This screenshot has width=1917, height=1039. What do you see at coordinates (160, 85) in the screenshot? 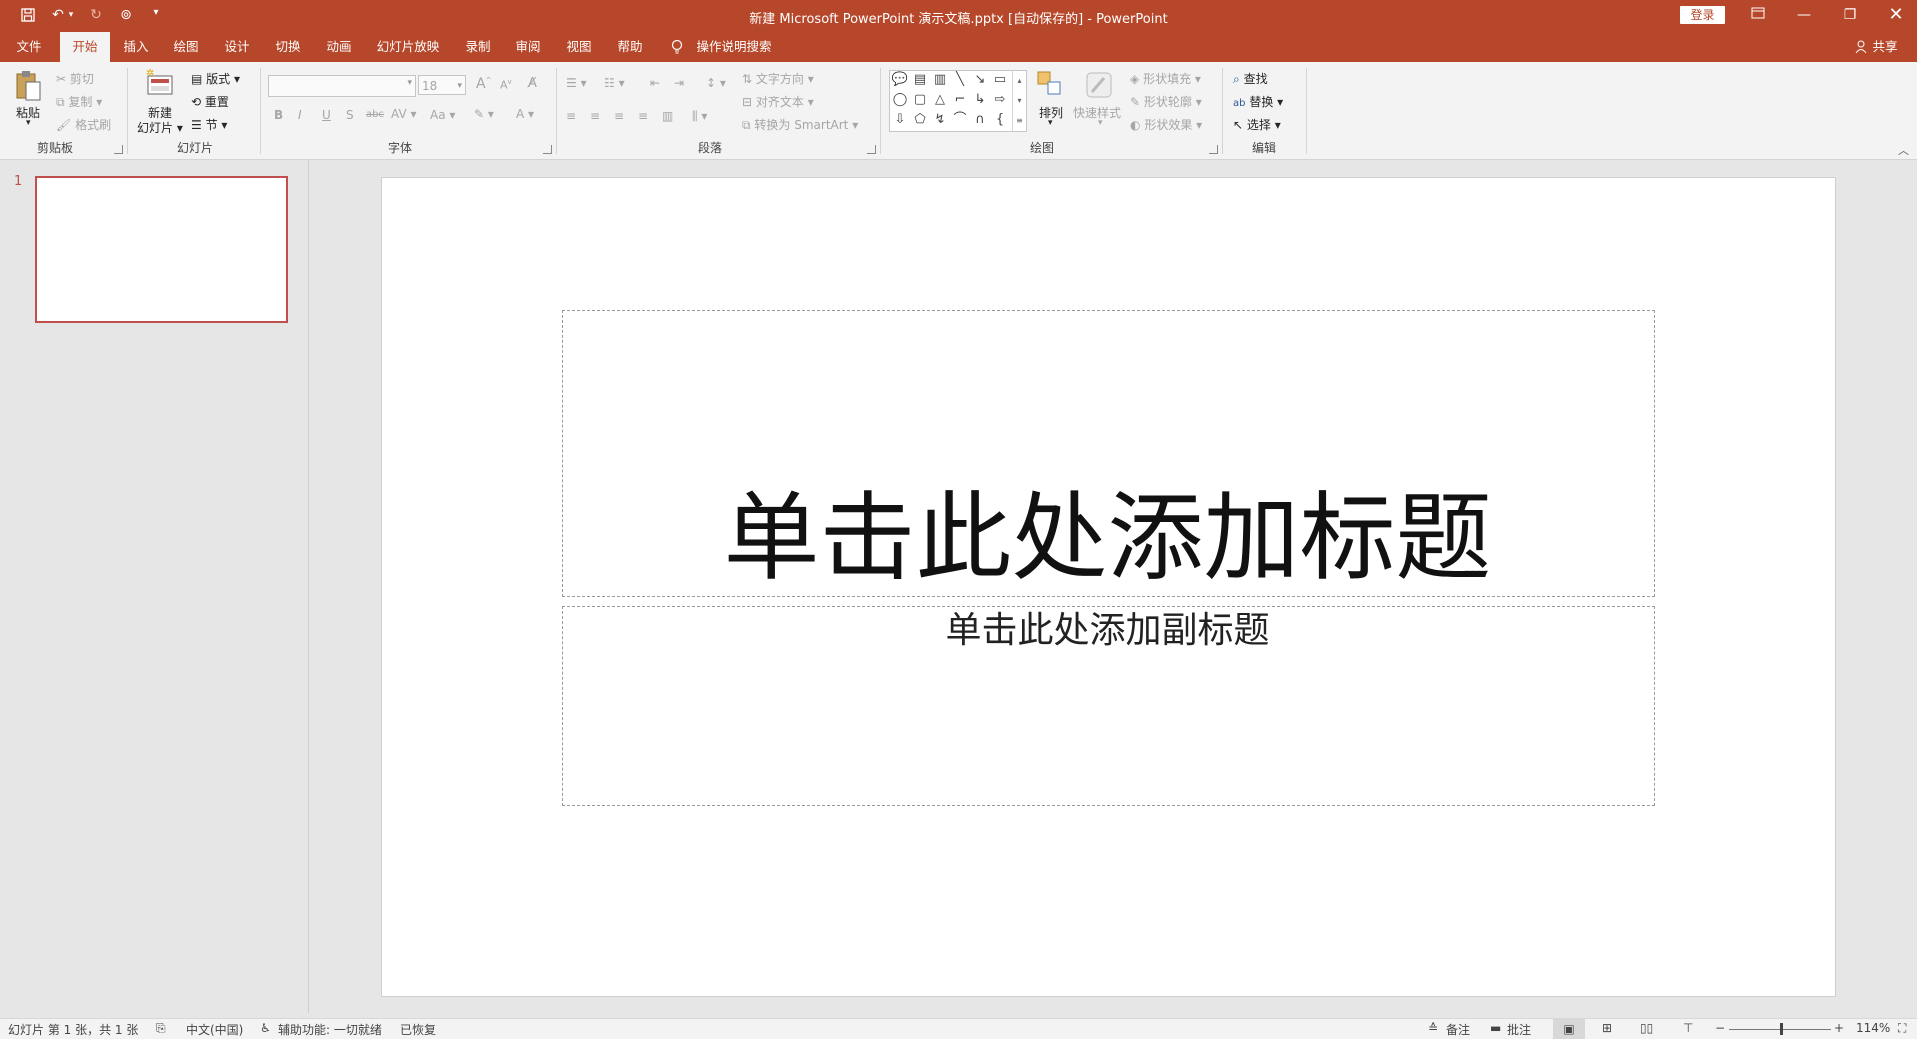
I see `new-slide-icon: ✲` at bounding box center [160, 85].